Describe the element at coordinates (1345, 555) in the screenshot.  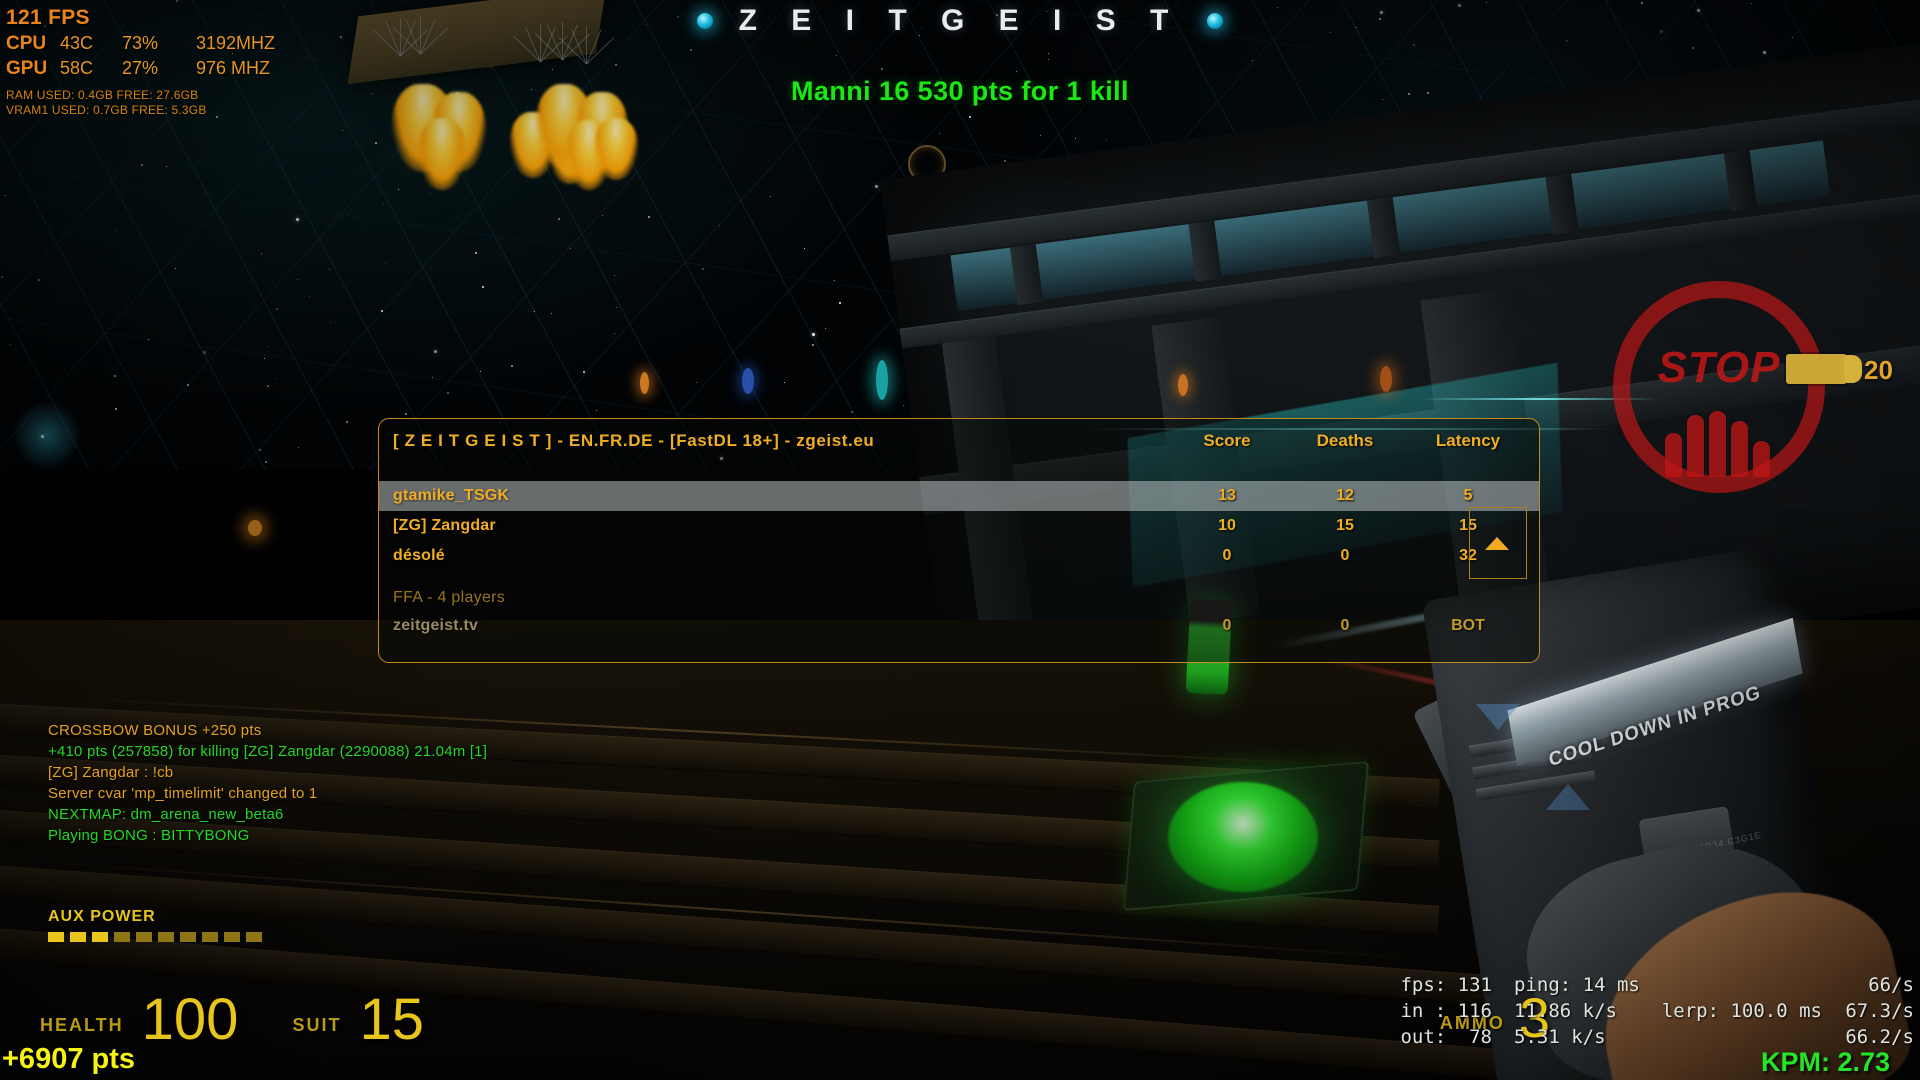
I see `player-deaths: 0` at that location.